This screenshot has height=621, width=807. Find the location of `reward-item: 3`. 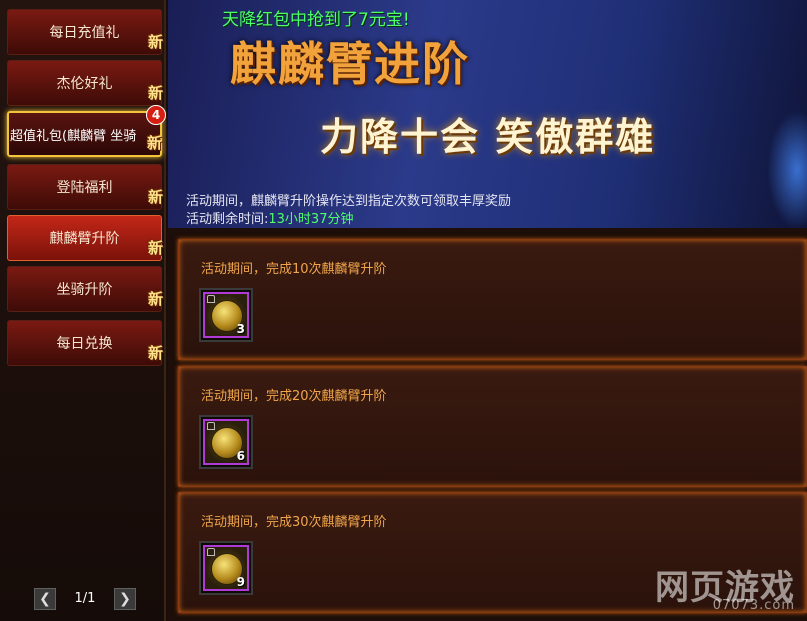

reward-item: 3 is located at coordinates (226, 315).